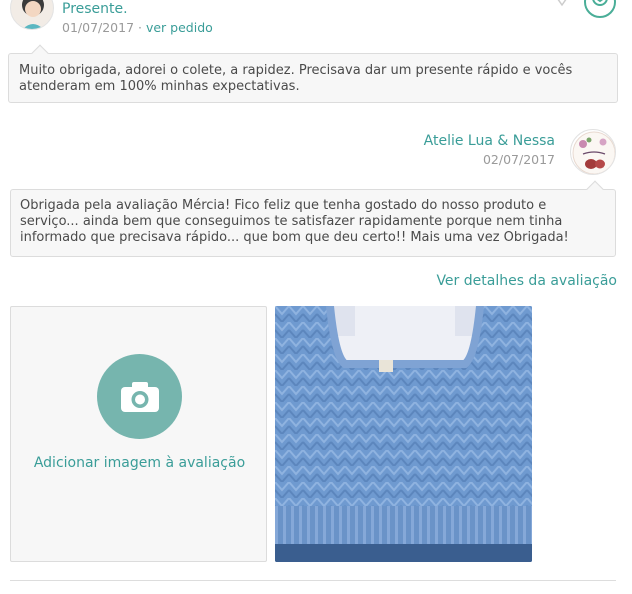 This screenshot has width=632, height=594. I want to click on buyer-date: 01/07/2017, so click(98, 27).